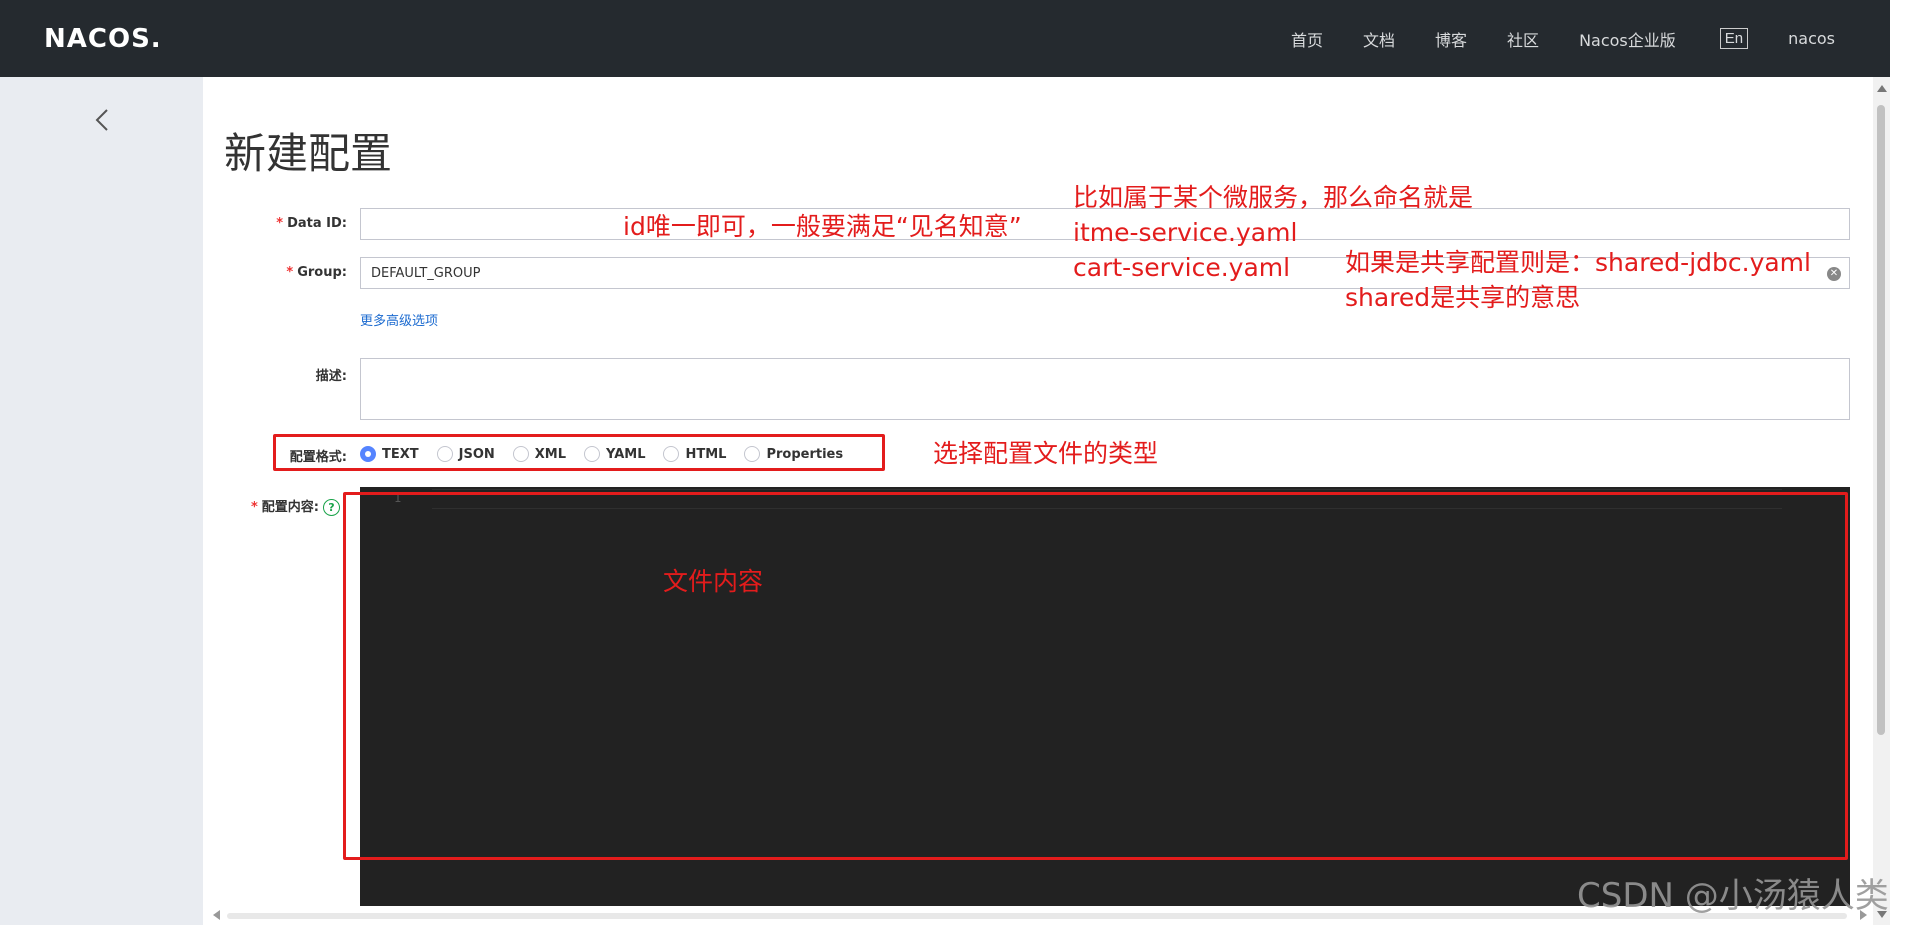  What do you see at coordinates (945, 38) in the screenshot?
I see `top-navbar: NACOS. 首页 文档 博客 社区 Nacos企业版 En nacos` at bounding box center [945, 38].